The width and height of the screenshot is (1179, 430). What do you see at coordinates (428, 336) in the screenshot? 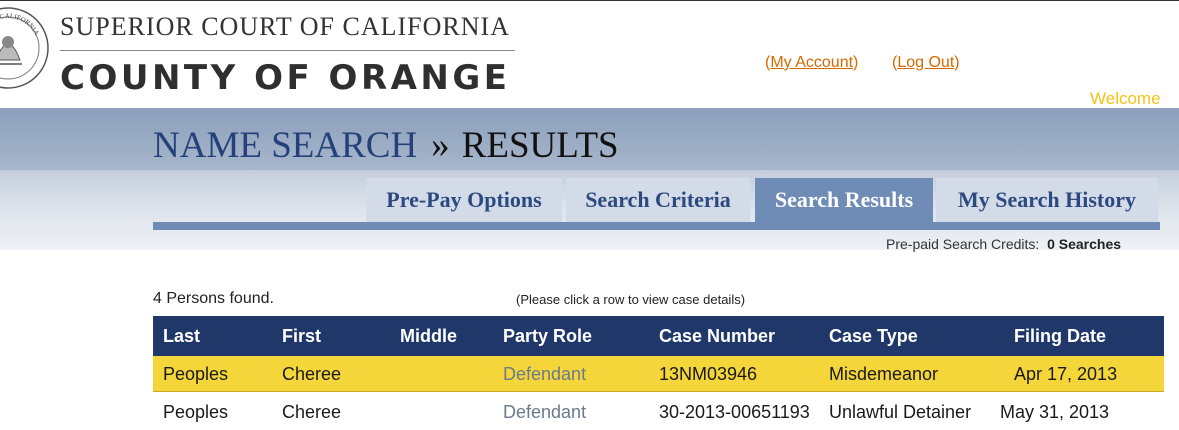
I see `column-header-middle: Middle` at bounding box center [428, 336].